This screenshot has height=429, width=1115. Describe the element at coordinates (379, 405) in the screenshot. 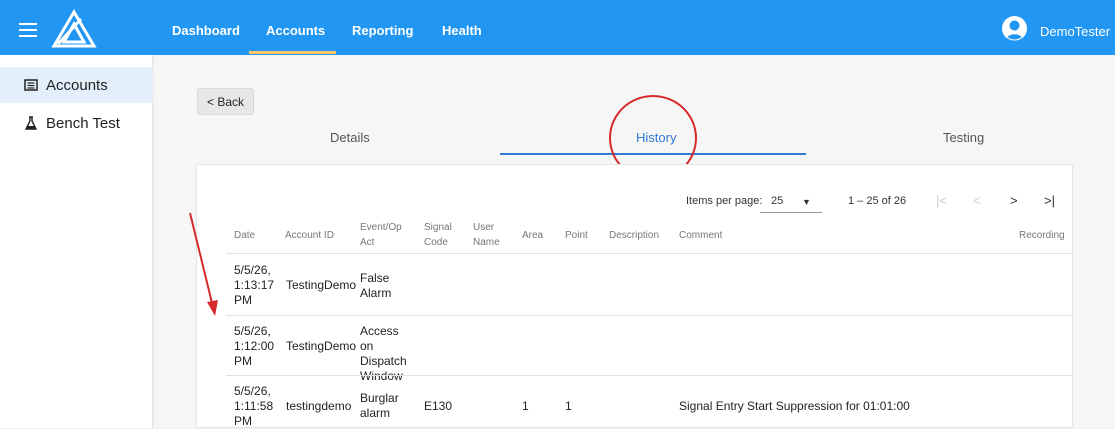

I see `table-row-3-event: Burglar alarm` at that location.